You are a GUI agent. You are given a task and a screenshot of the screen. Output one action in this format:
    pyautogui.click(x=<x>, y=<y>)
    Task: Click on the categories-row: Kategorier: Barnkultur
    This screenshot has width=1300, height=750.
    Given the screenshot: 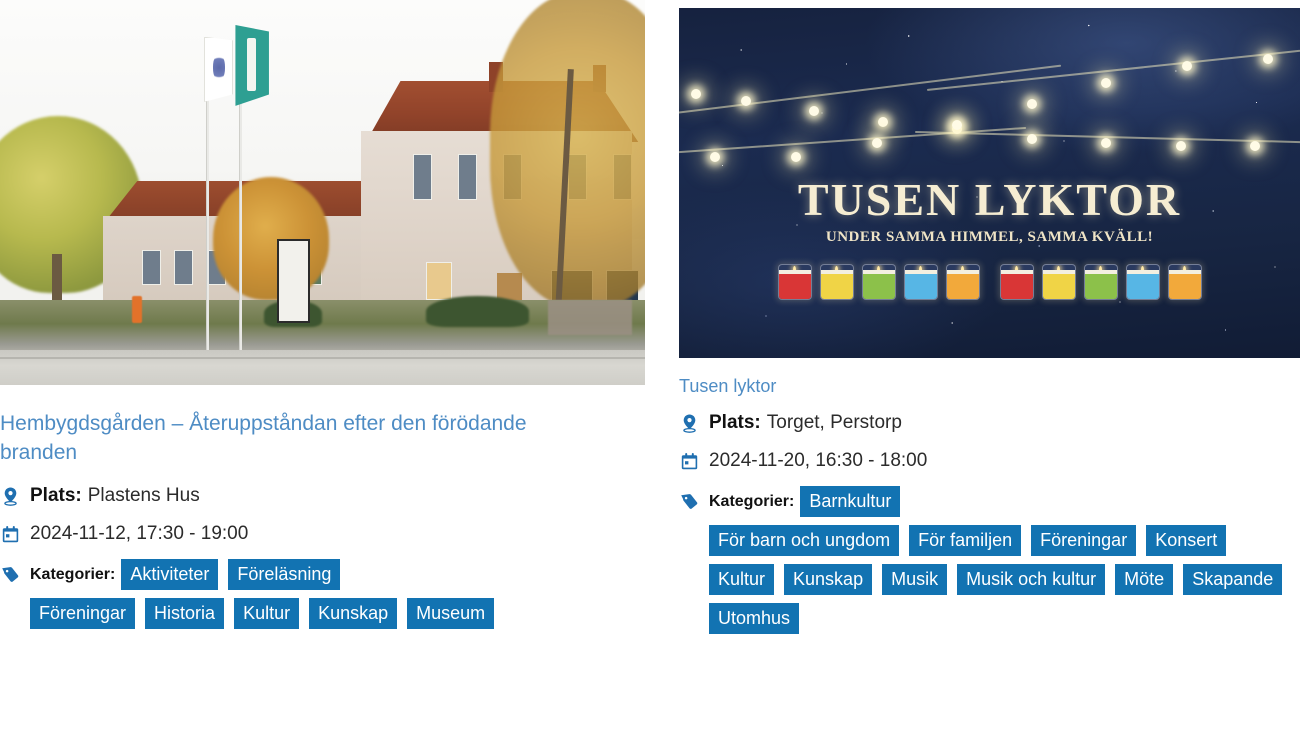 What is the action you would take?
    pyautogui.click(x=989, y=505)
    